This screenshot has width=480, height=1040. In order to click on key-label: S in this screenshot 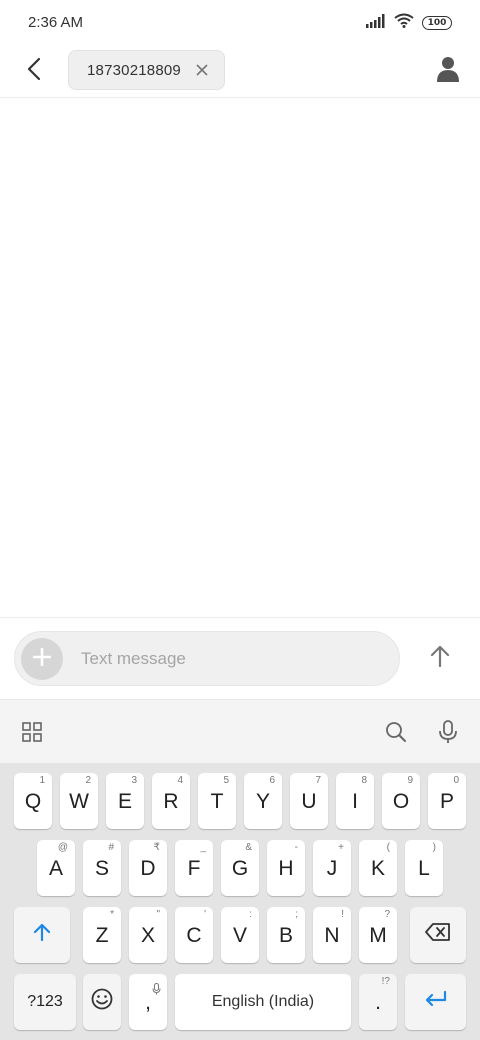, I will do `click(101, 868)`.